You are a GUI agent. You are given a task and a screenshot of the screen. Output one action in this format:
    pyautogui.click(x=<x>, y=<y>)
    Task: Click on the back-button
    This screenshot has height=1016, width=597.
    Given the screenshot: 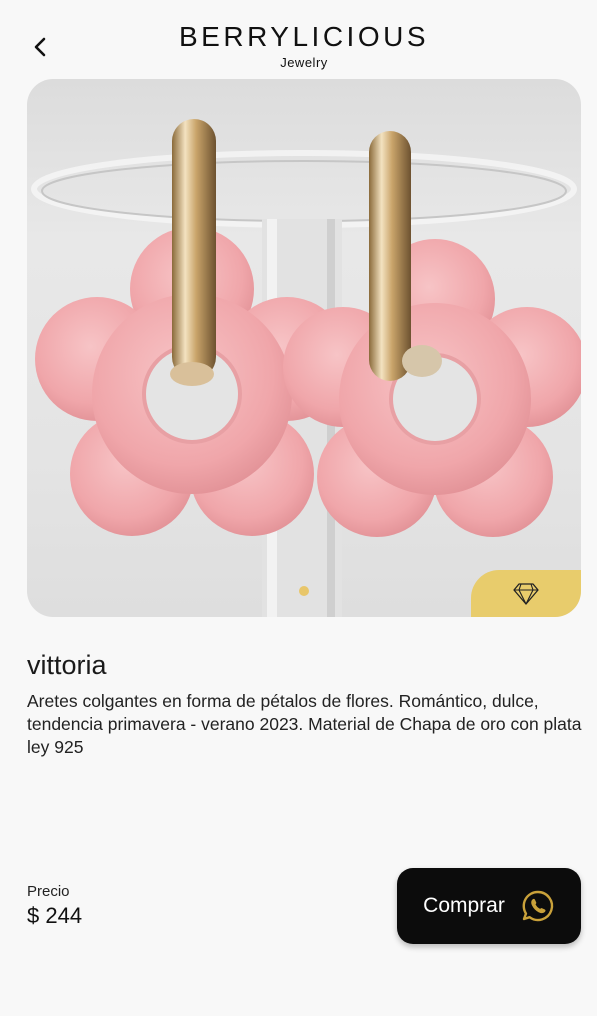 What is the action you would take?
    pyautogui.click(x=41, y=47)
    